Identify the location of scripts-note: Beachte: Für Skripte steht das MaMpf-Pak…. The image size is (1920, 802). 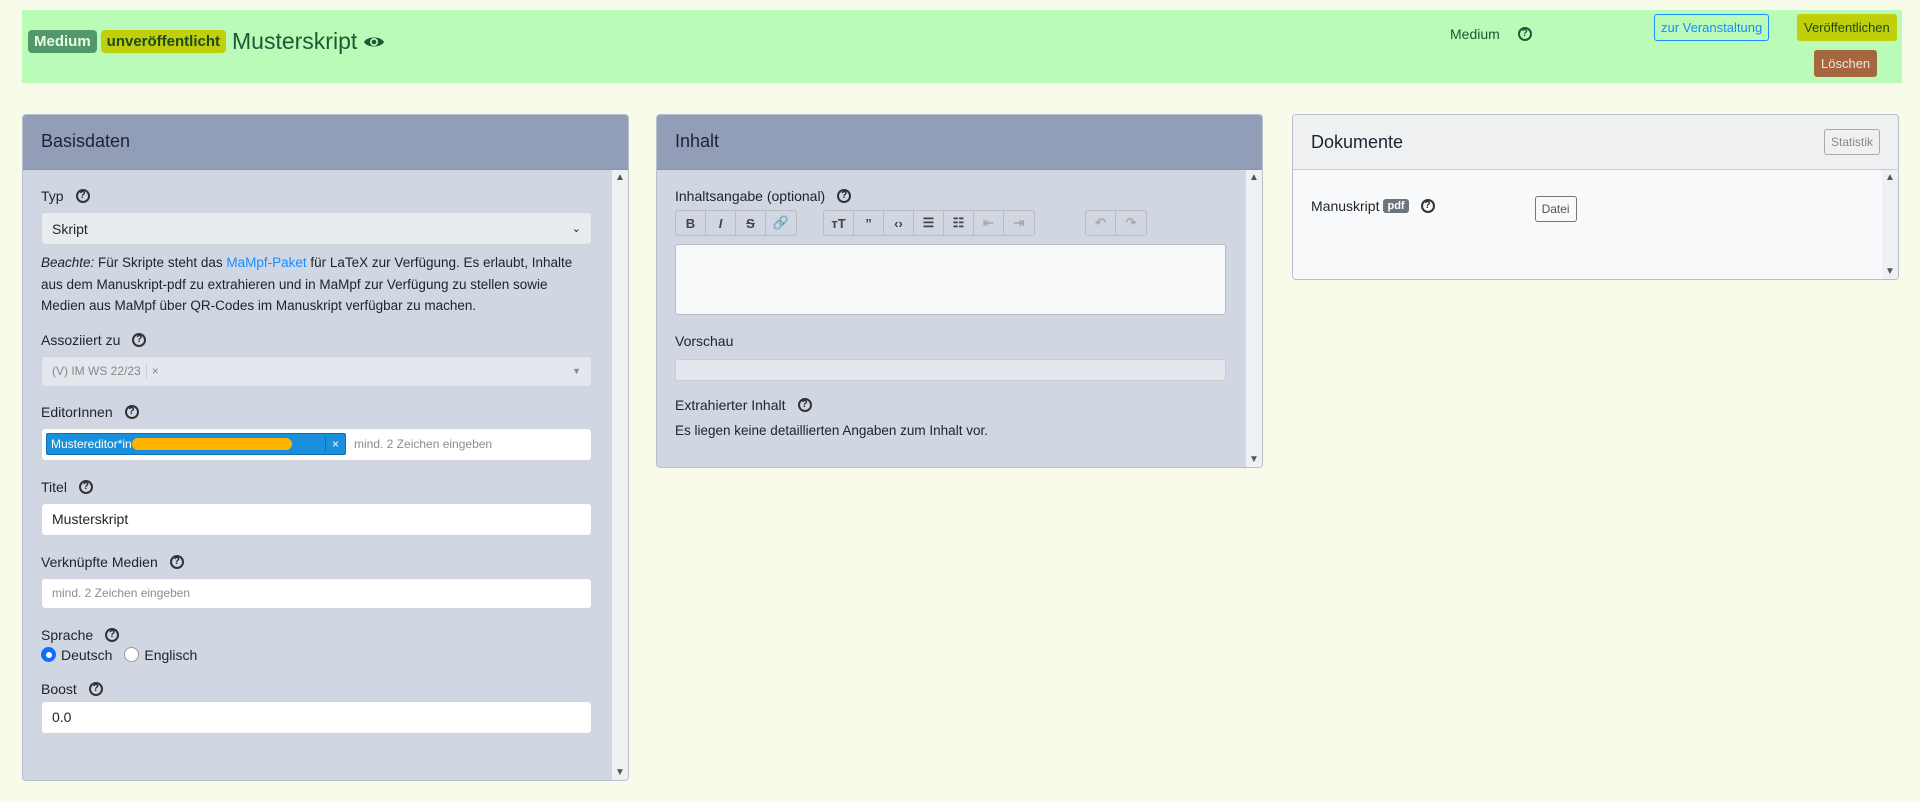
(307, 284).